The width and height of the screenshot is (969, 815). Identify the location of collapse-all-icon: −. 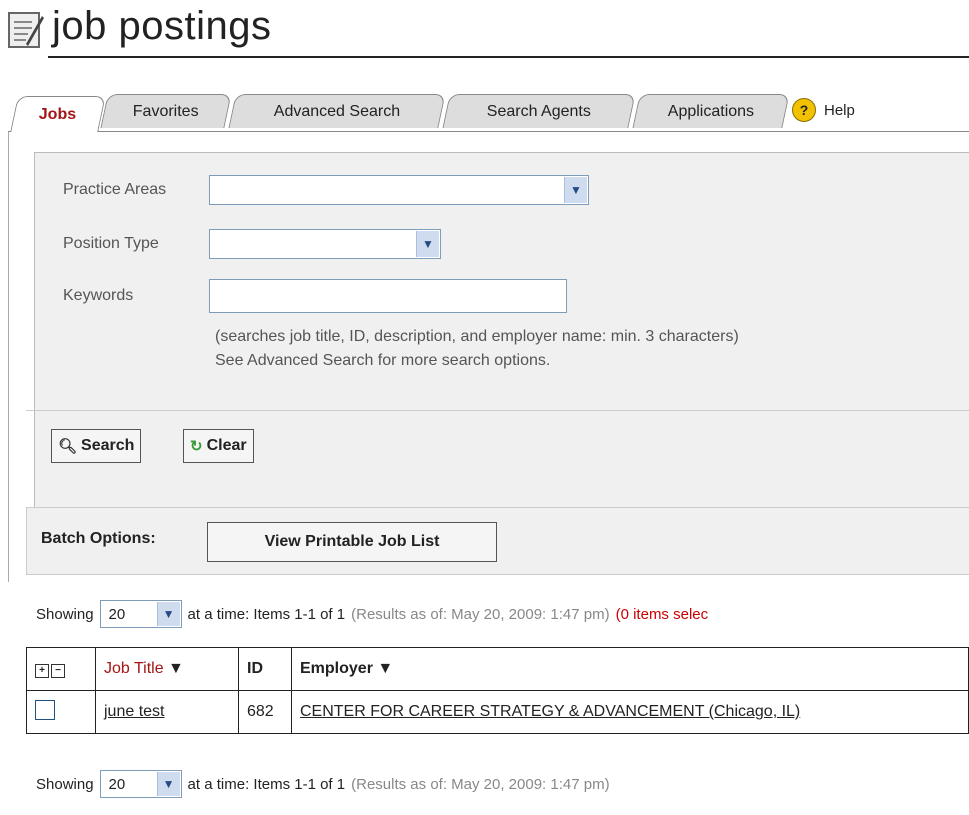
(58, 671).